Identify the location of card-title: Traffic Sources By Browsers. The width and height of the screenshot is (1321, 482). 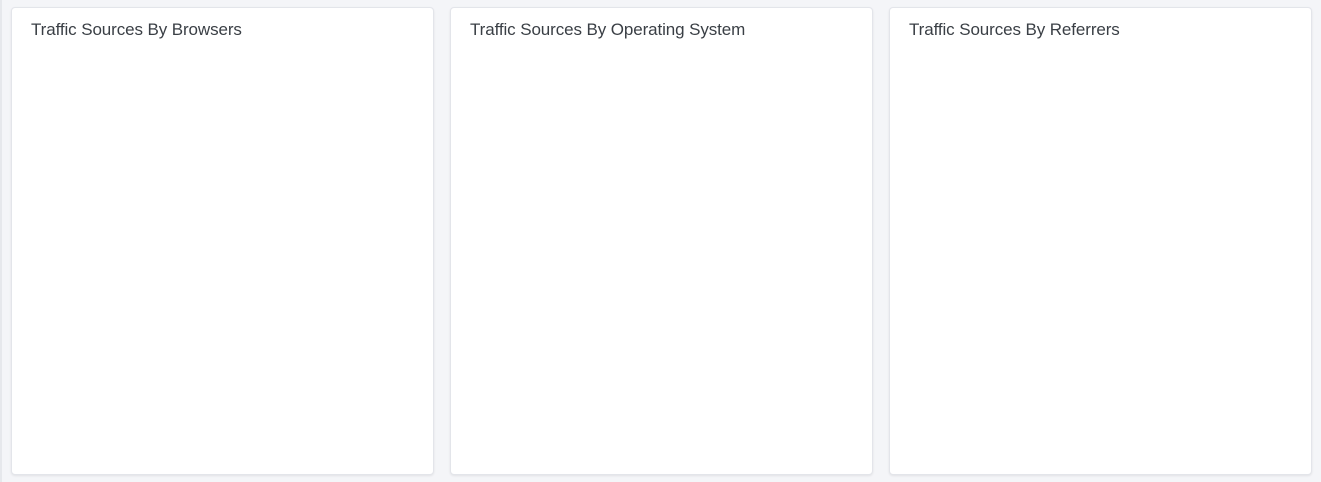
(136, 29).